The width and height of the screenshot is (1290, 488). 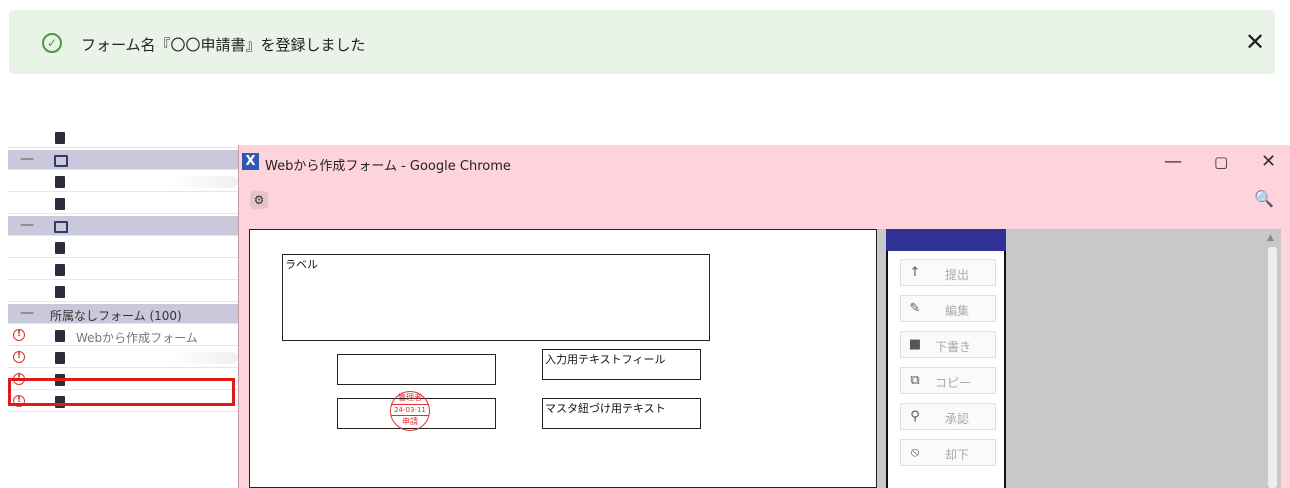 What do you see at coordinates (388, 166) in the screenshot?
I see `window-title: Webから作成フォーム - Google Chrome` at bounding box center [388, 166].